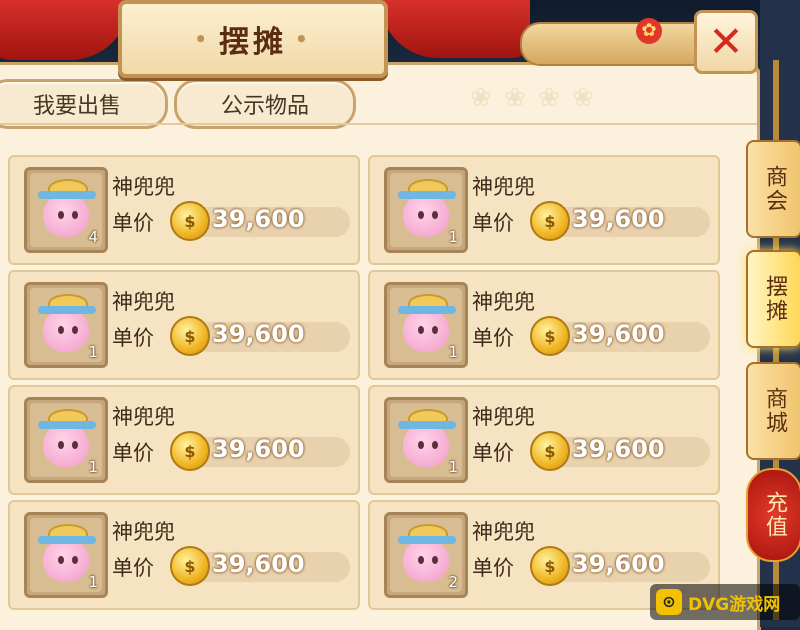  I want to click on item-icon: 2, so click(426, 555).